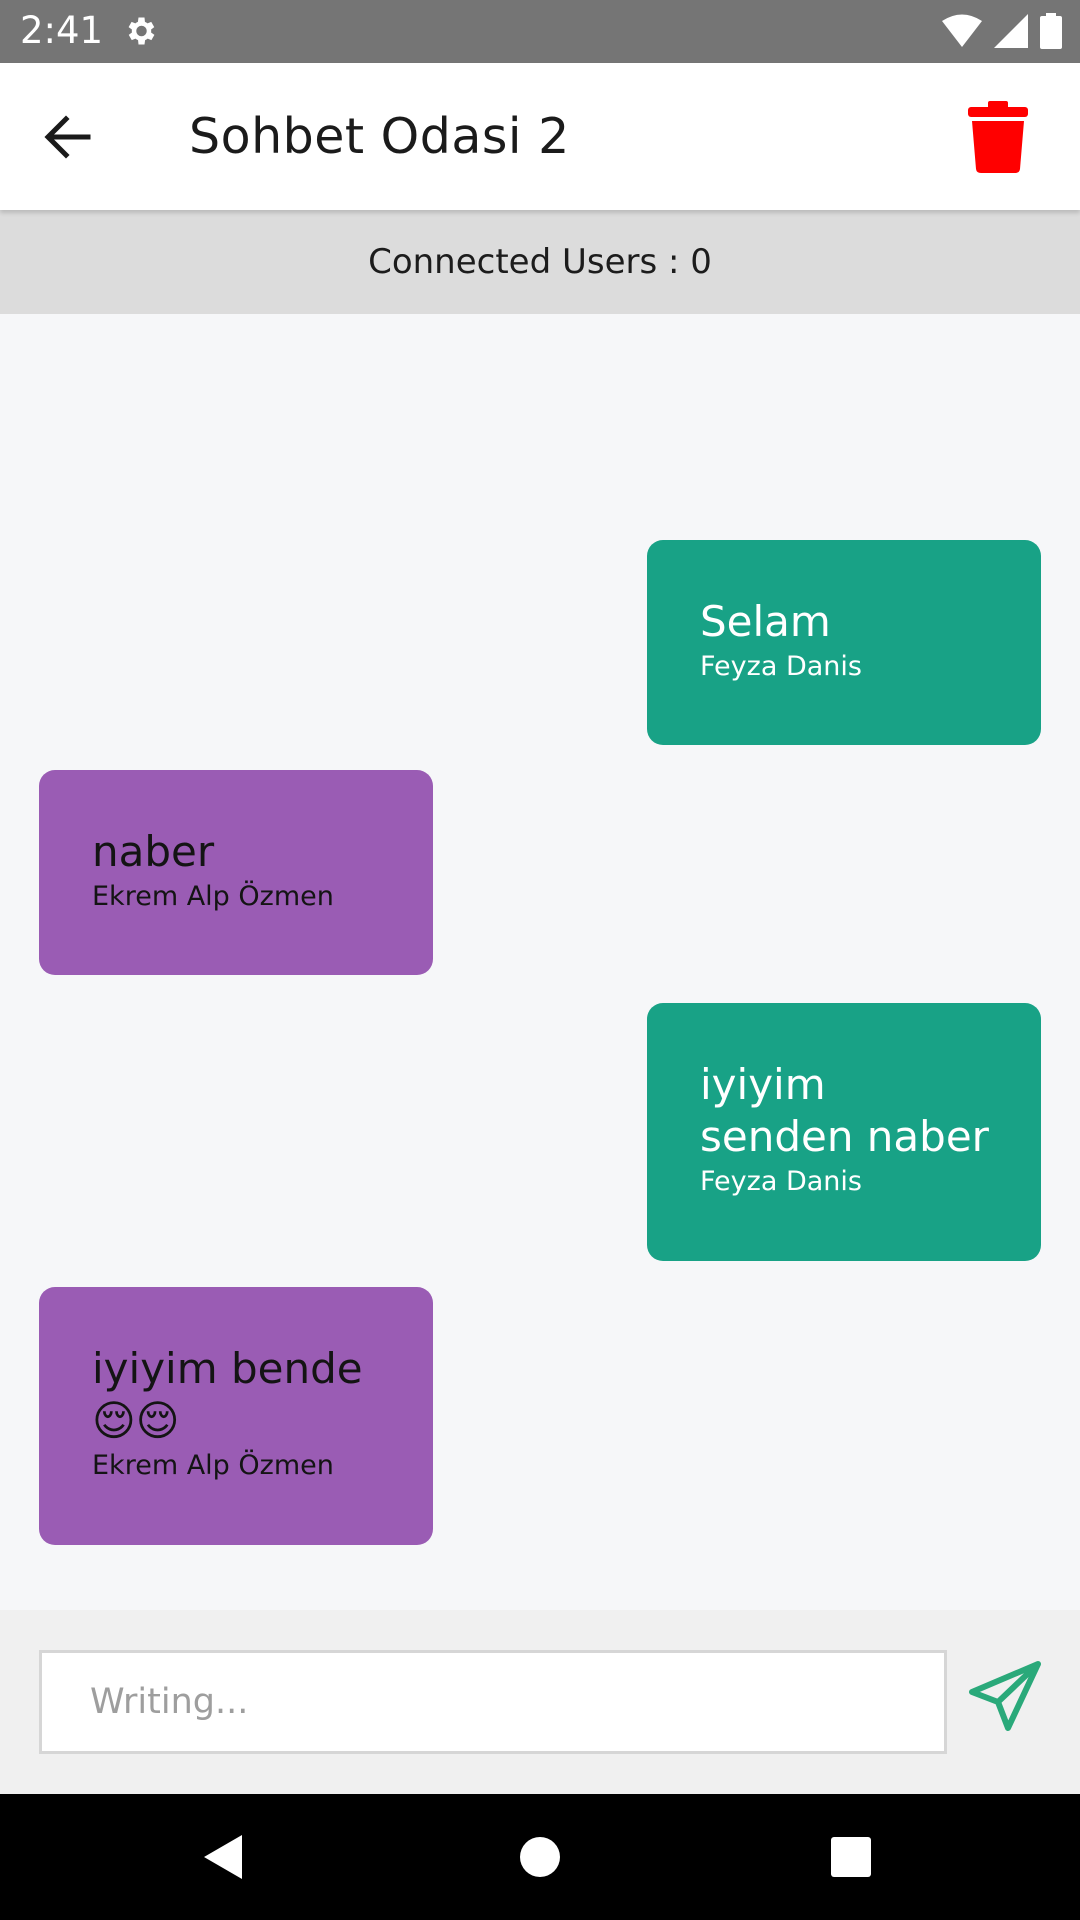 The image size is (1080, 1920). I want to click on connected-users-bar: Connected Users : 0, so click(540, 262).